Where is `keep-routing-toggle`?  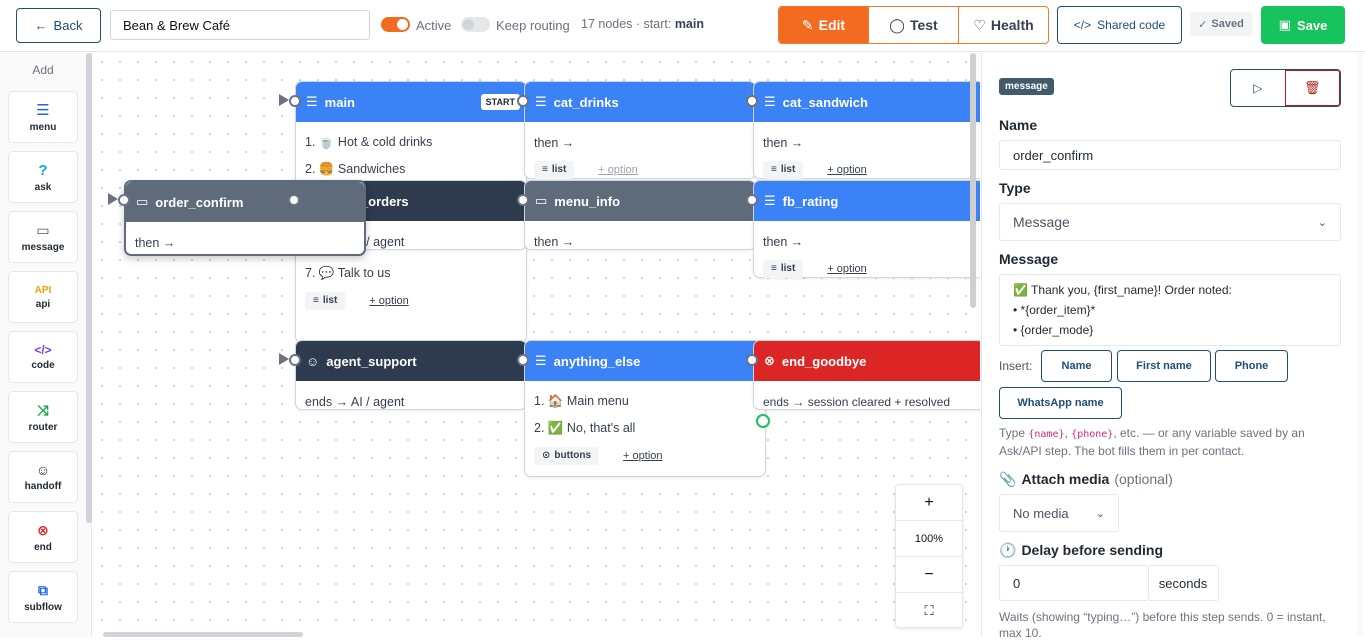 keep-routing-toggle is located at coordinates (475, 24).